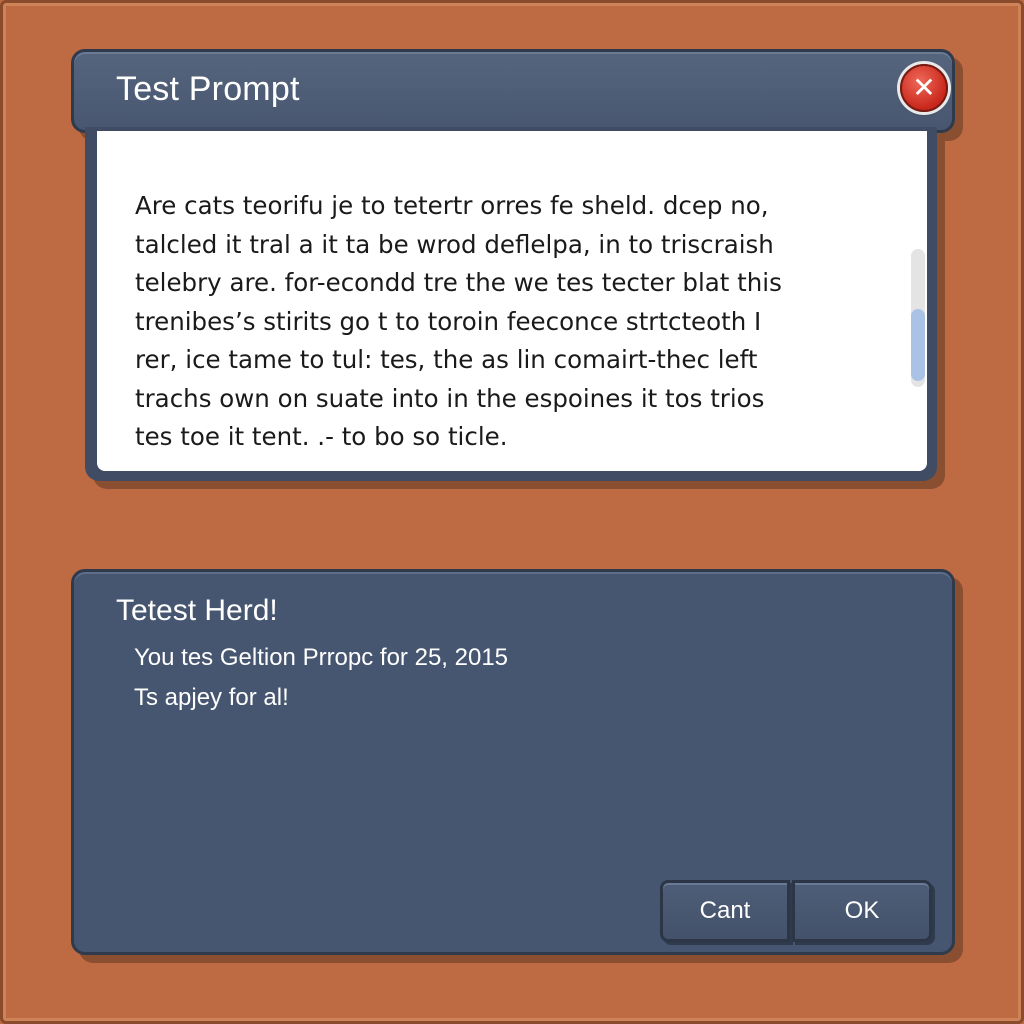 The height and width of the screenshot is (1024, 1024). What do you see at coordinates (197, 610) in the screenshot?
I see `panel-title: Tetest Herd!` at bounding box center [197, 610].